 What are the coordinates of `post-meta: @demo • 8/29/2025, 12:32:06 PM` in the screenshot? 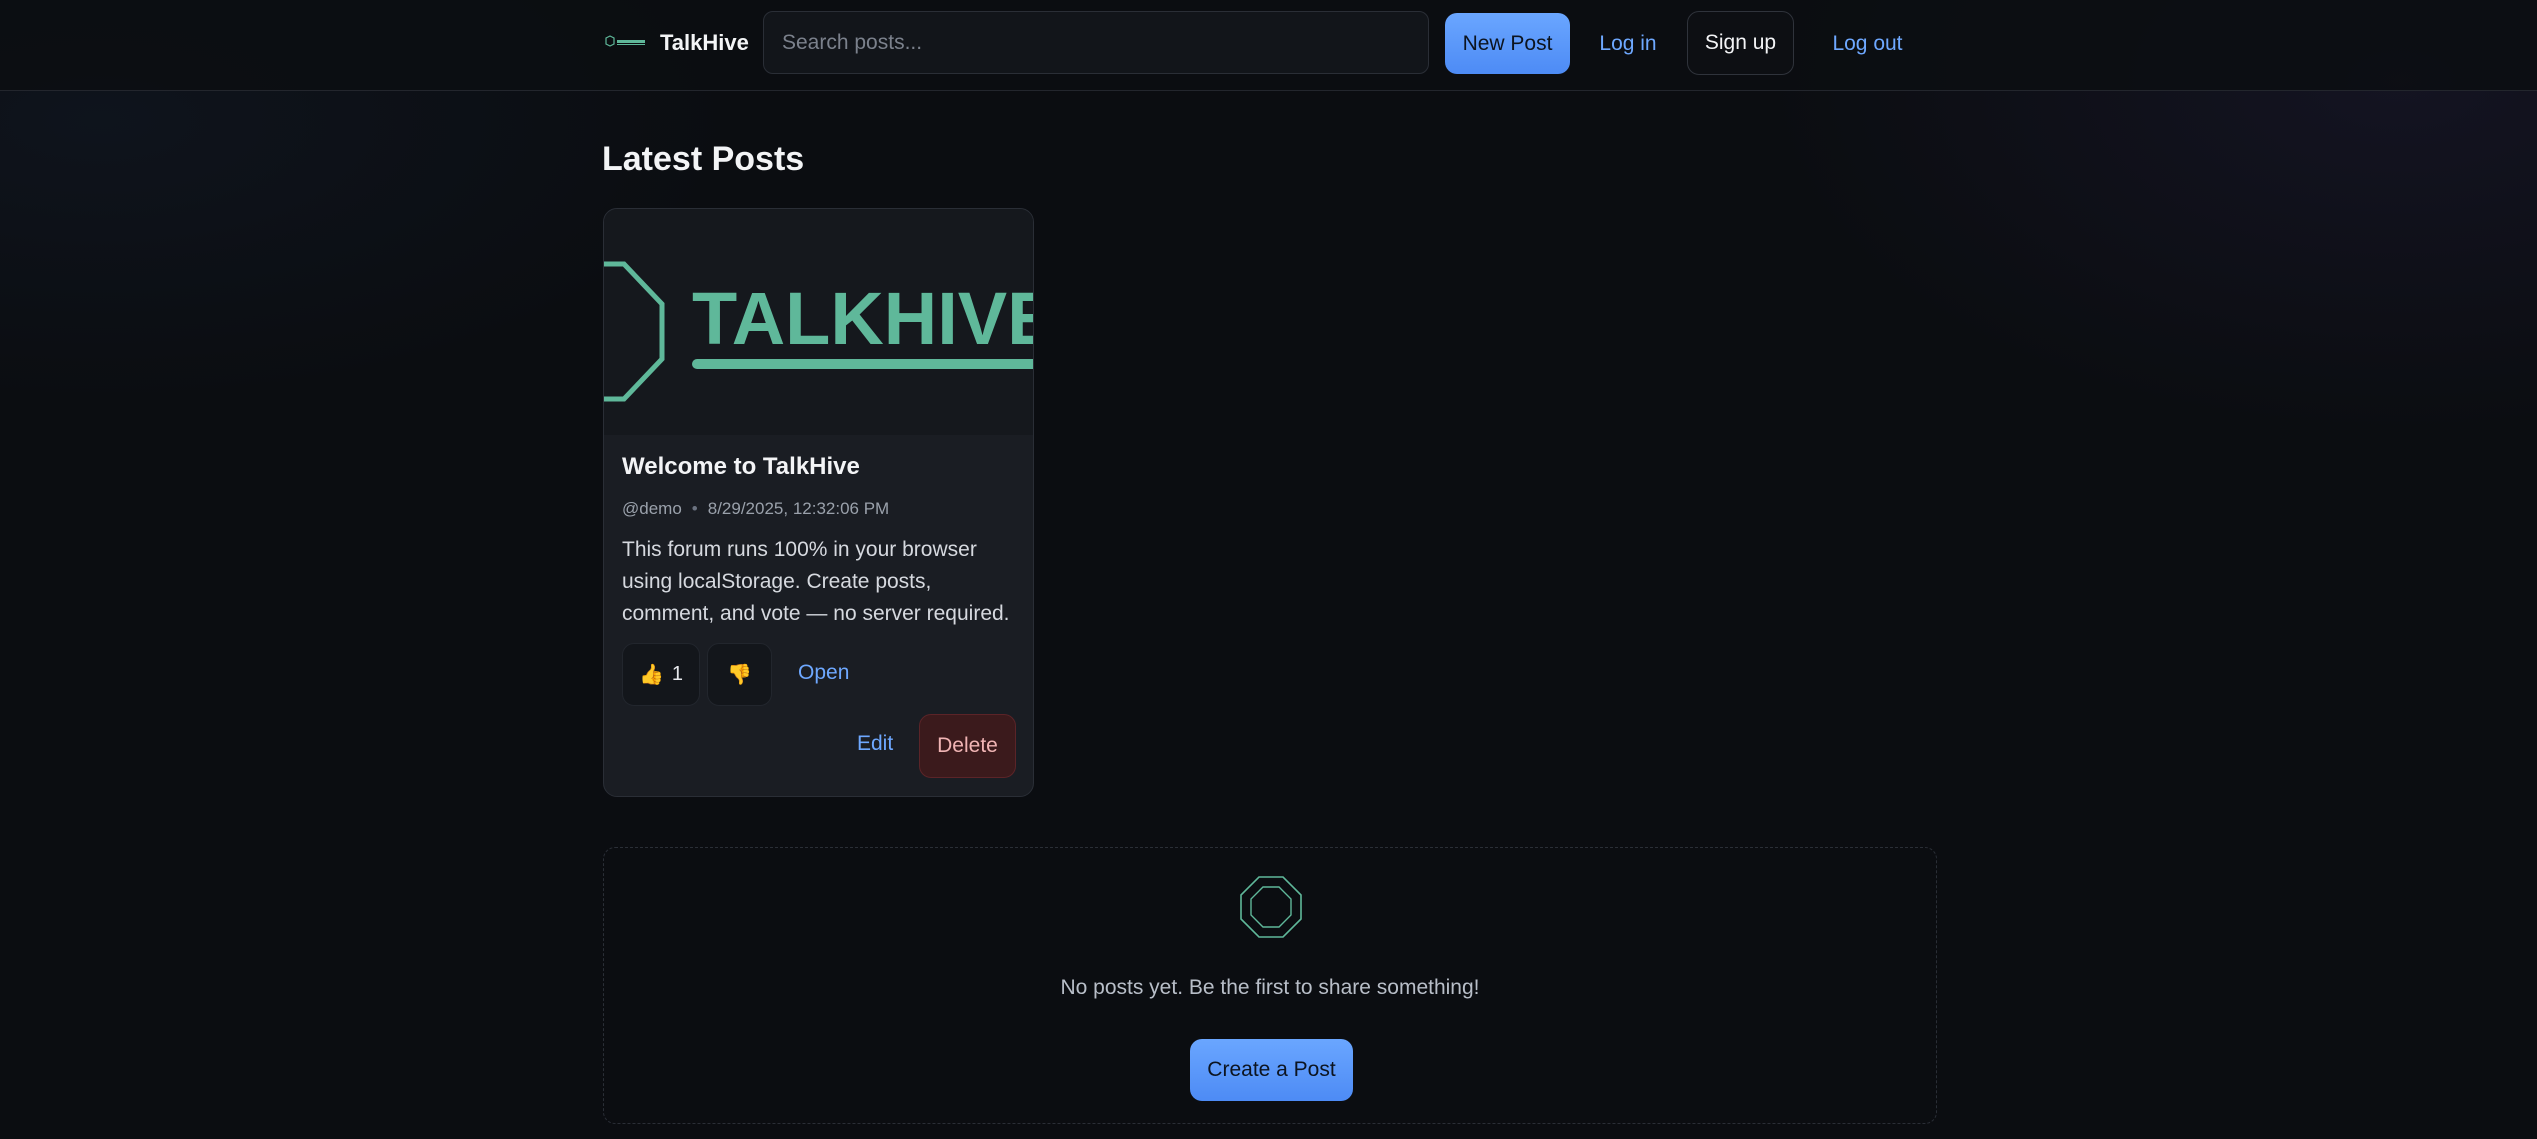 It's located at (755, 509).